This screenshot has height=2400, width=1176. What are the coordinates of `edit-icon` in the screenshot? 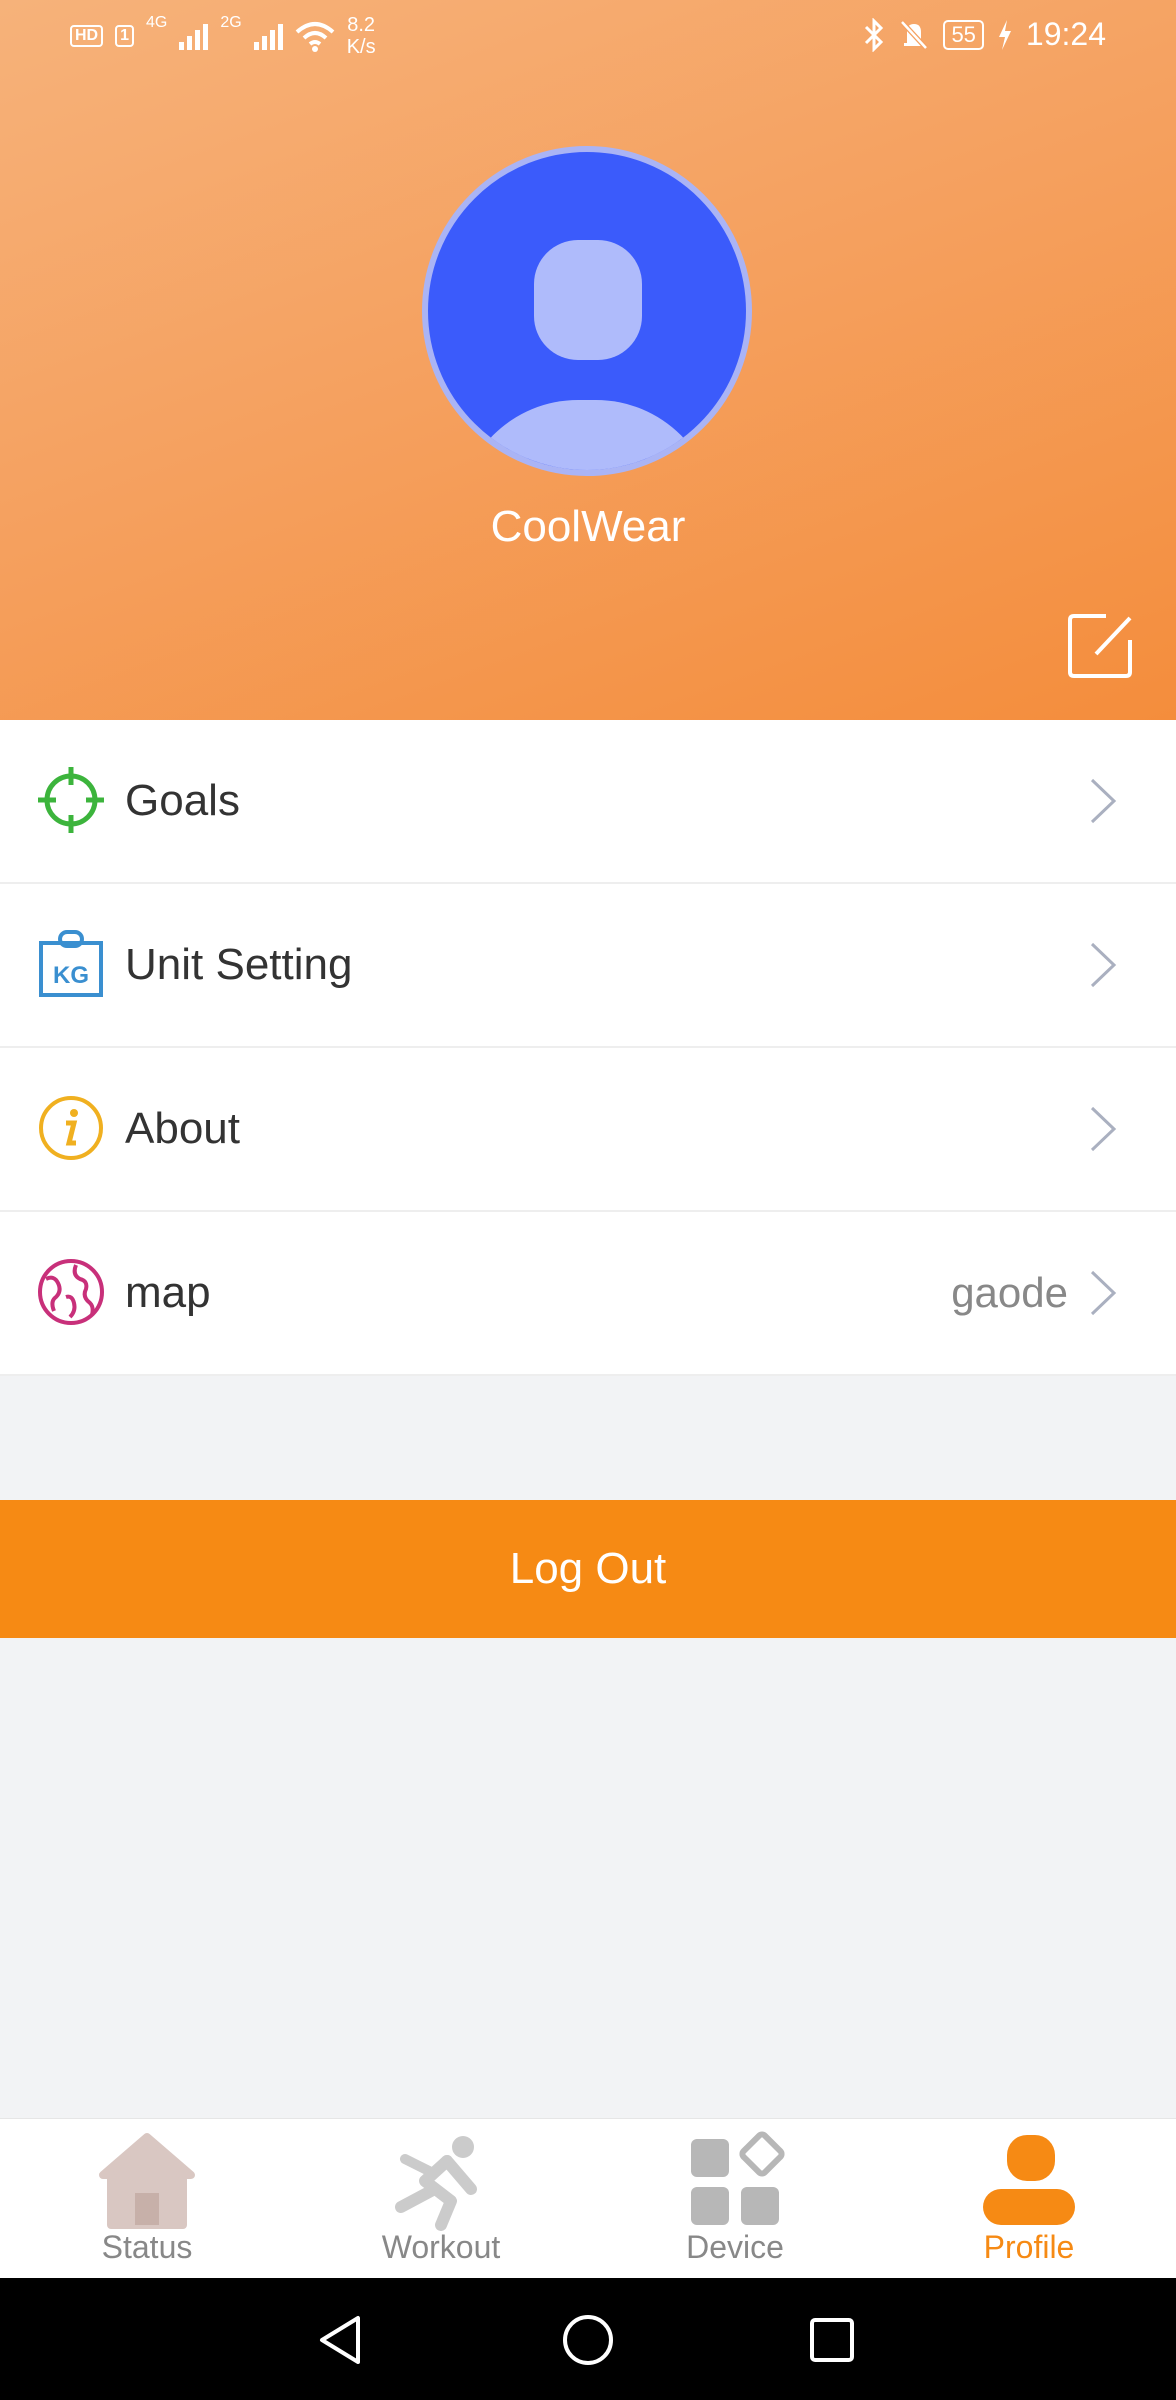 It's located at (1101, 645).